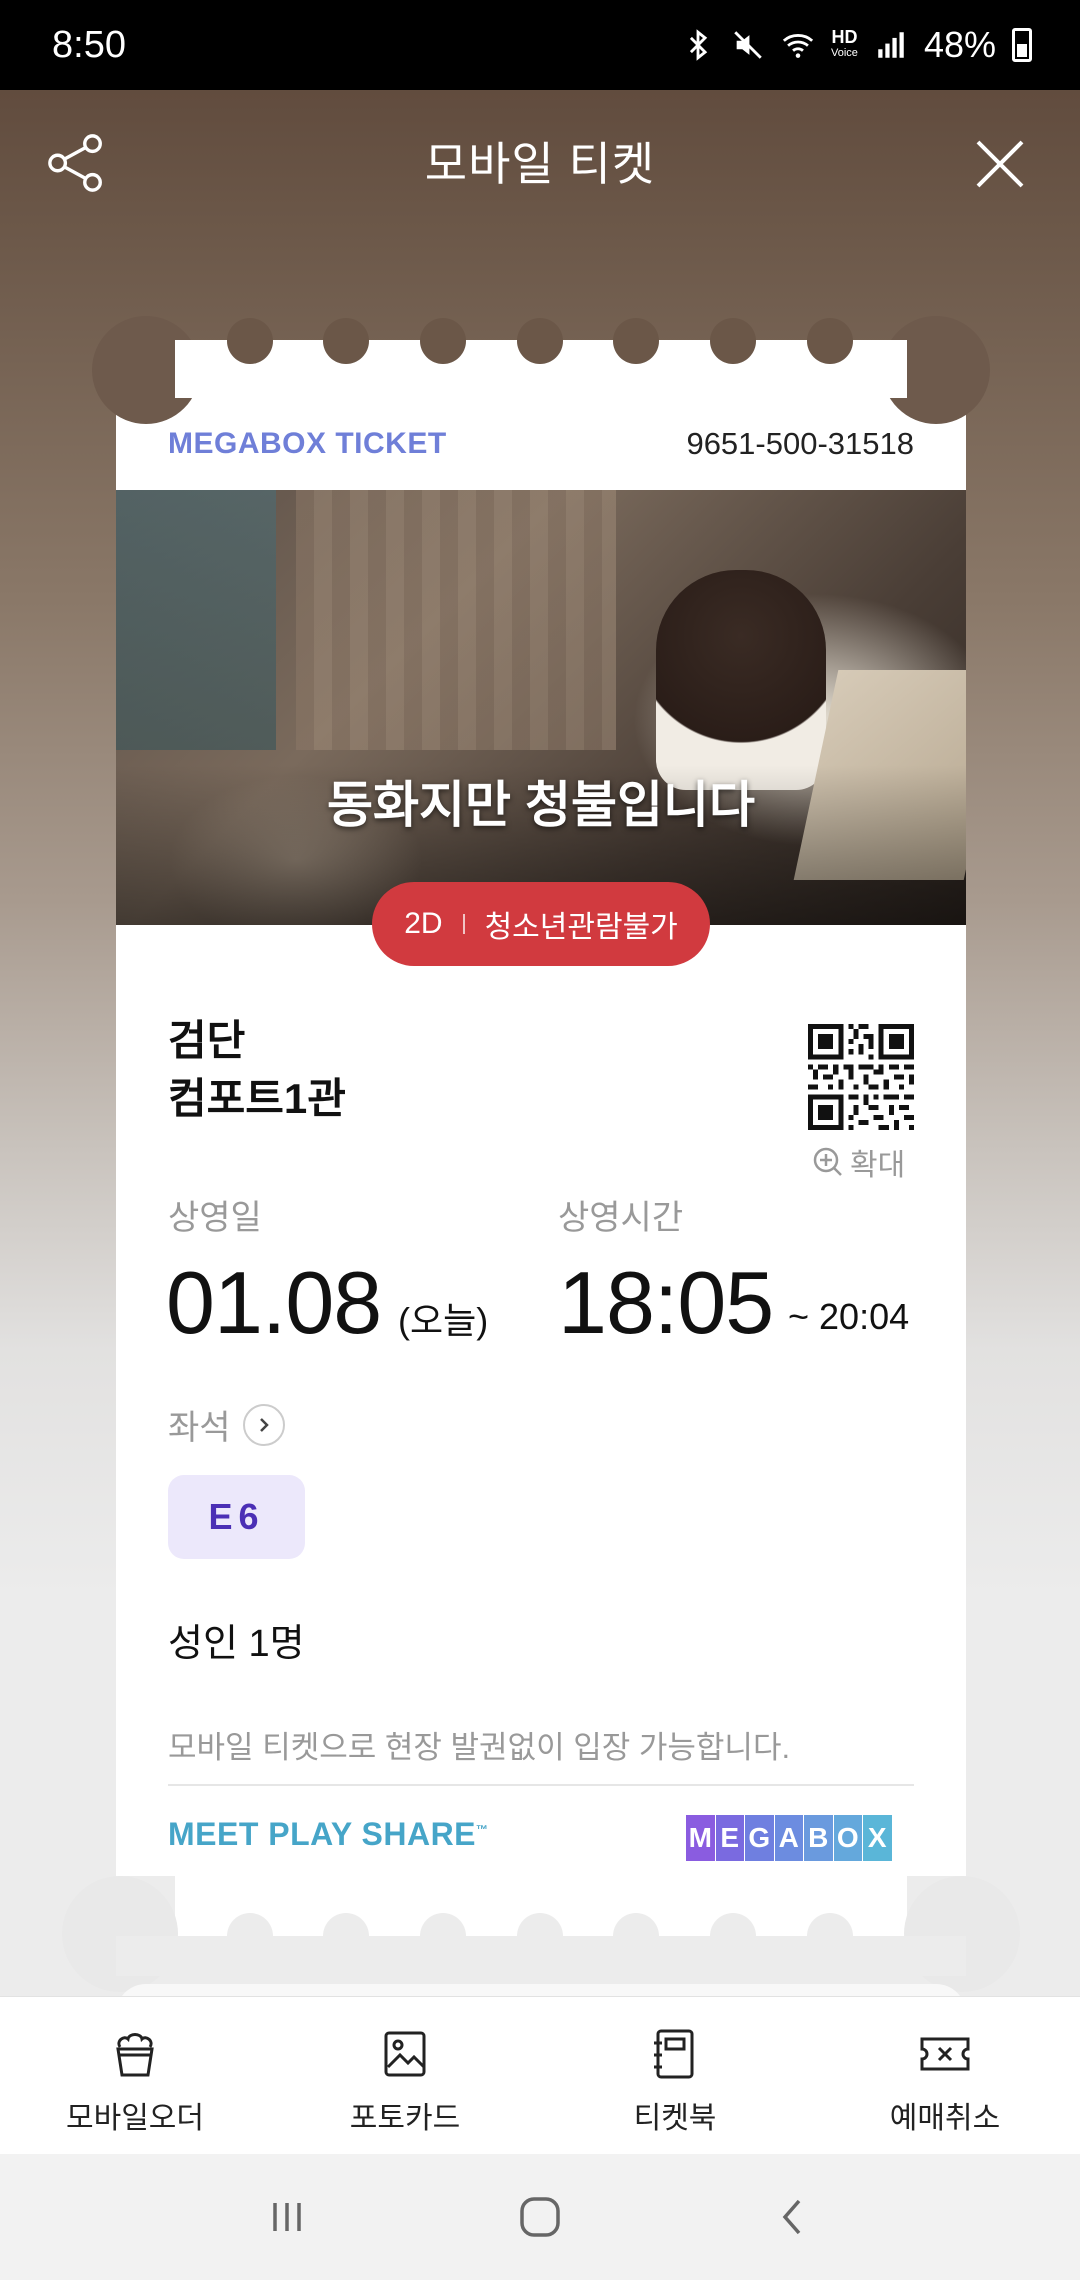 Image resolution: width=1080 pixels, height=2280 pixels. I want to click on recent-apps-icon, so click(287, 2217).